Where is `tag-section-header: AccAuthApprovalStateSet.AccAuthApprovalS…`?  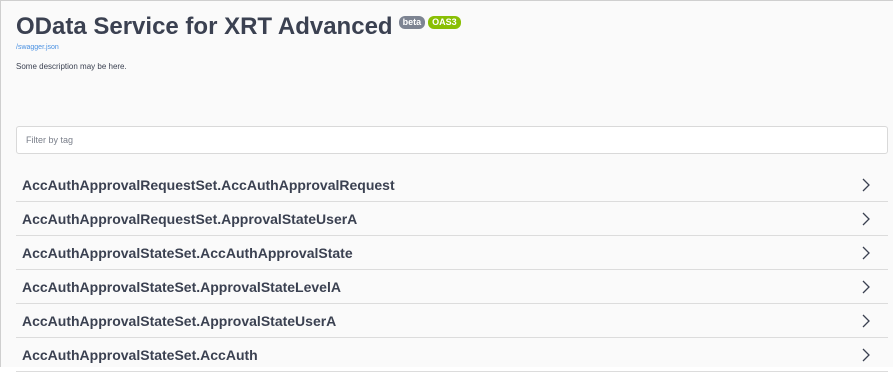
tag-section-header: AccAuthApprovalStateSet.AccAuthApprovalS… is located at coordinates (452, 253).